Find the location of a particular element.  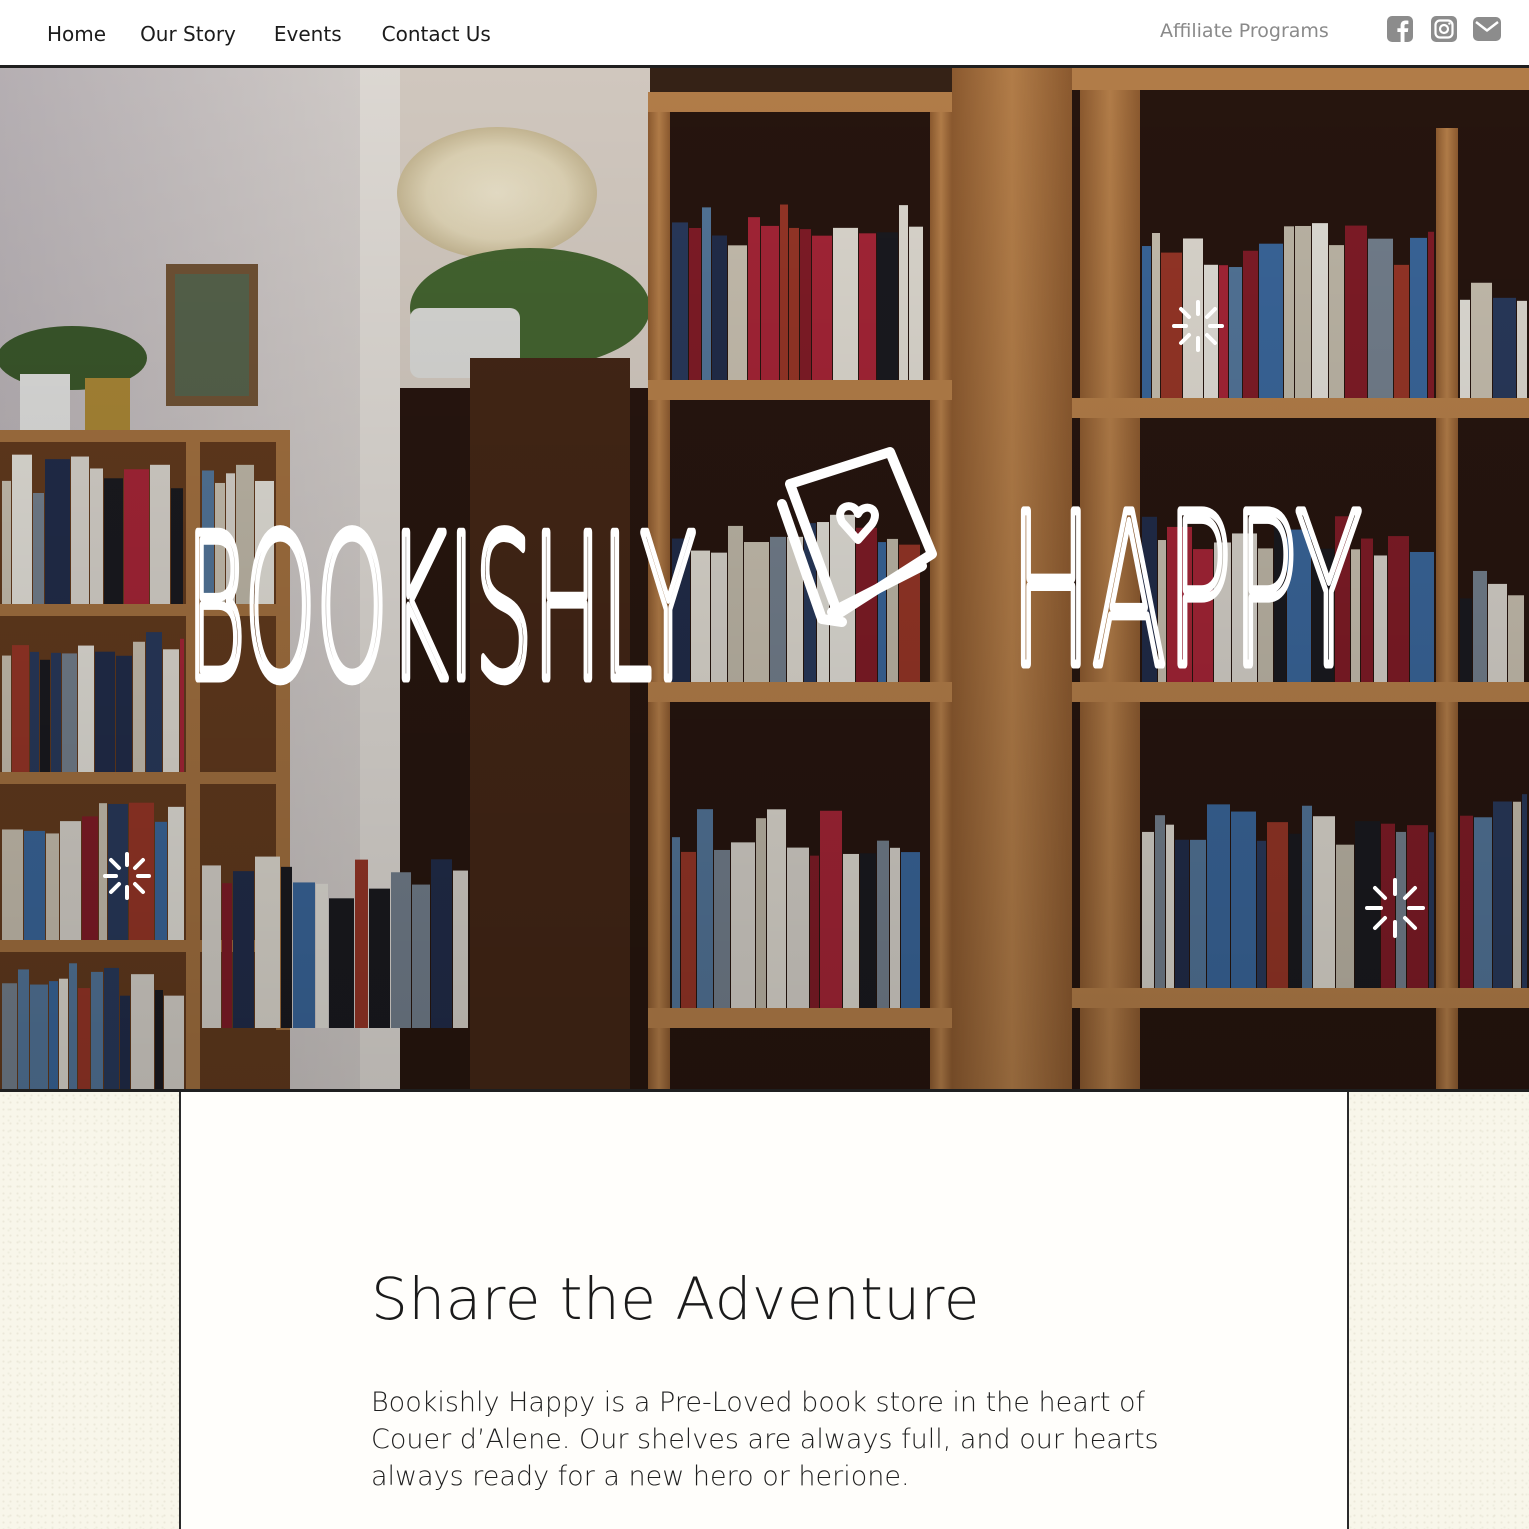

facebook-icon is located at coordinates (1400, 29).